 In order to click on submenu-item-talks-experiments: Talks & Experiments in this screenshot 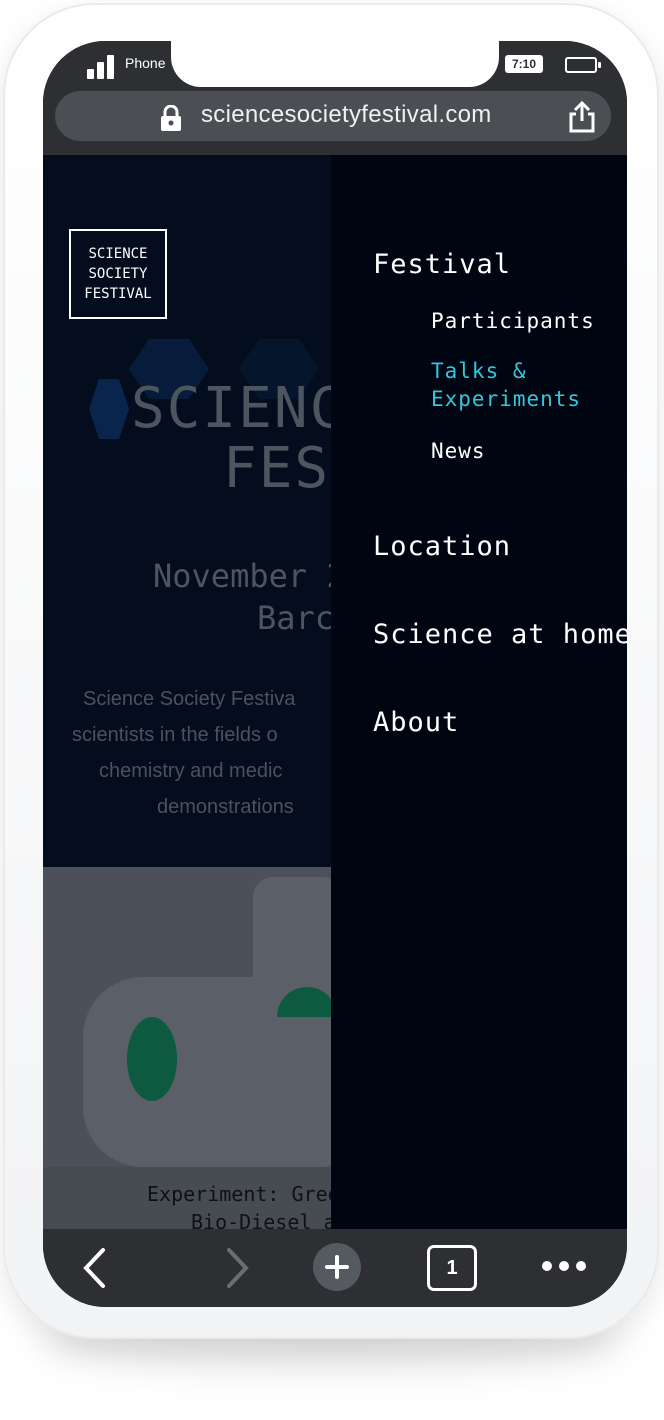, I will do `click(506, 385)`.